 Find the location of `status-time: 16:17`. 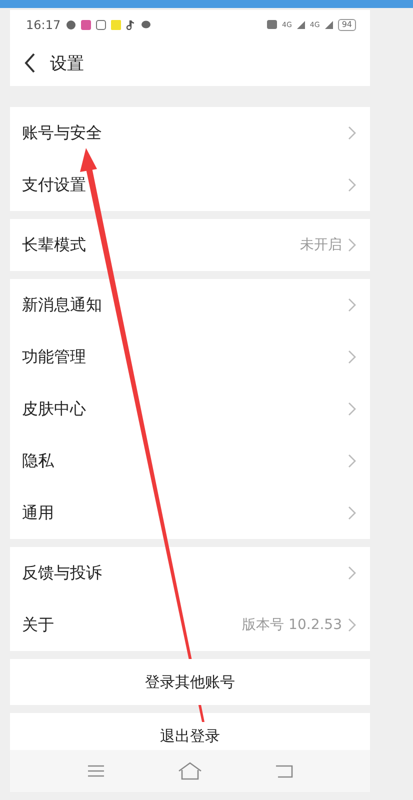

status-time: 16:17 is located at coordinates (43, 25).